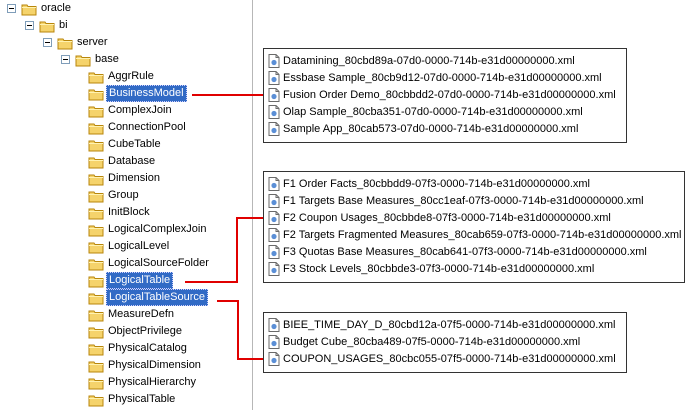  I want to click on tree-node-label: CubeTable, so click(134, 144).